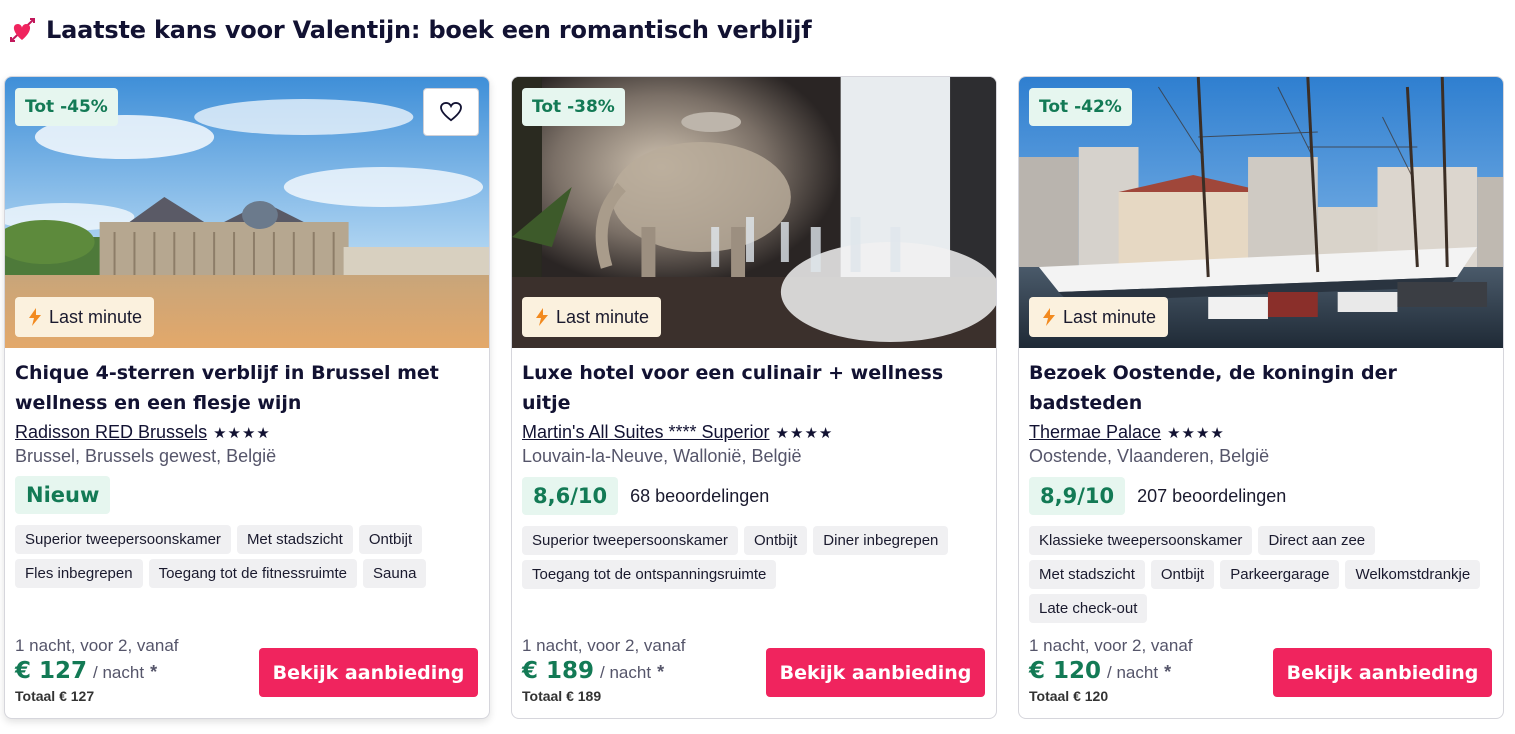 Image resolution: width=1515 pixels, height=734 pixels. I want to click on review-score: 8,9/10, so click(1077, 496).